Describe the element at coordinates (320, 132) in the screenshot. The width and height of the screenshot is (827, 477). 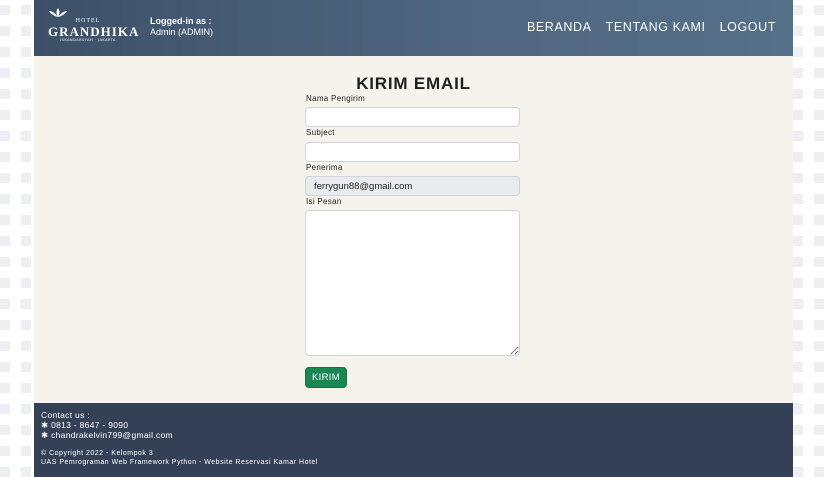
I see `subject-label: Subject` at that location.